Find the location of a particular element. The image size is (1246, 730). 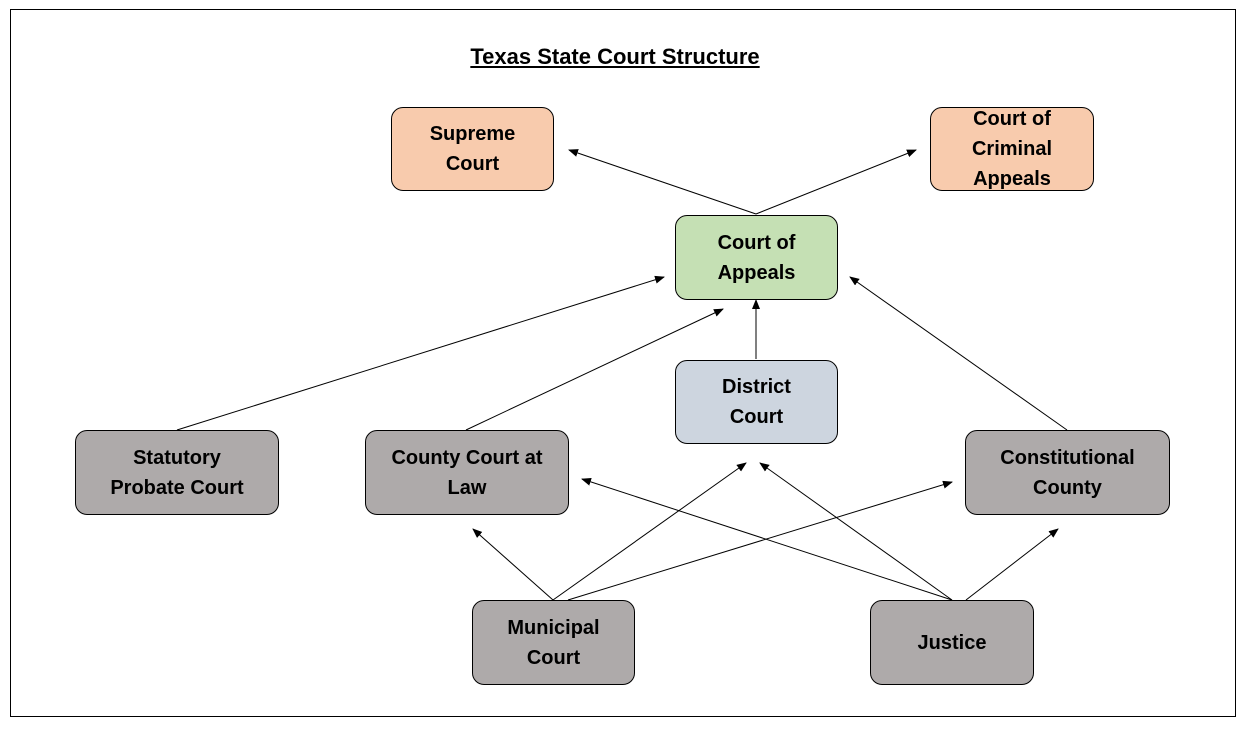

edge-municipal-to-district is located at coordinates (649, 531).